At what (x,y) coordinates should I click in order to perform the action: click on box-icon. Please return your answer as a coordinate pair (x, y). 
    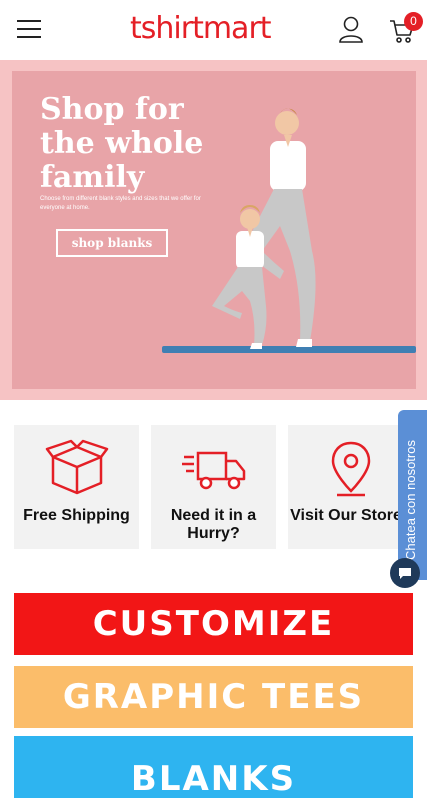
    Looking at the image, I should click on (77, 467).